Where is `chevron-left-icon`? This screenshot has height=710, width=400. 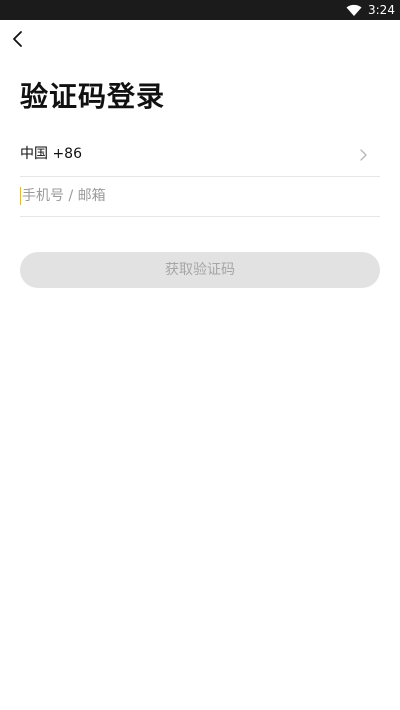 chevron-left-icon is located at coordinates (17, 39).